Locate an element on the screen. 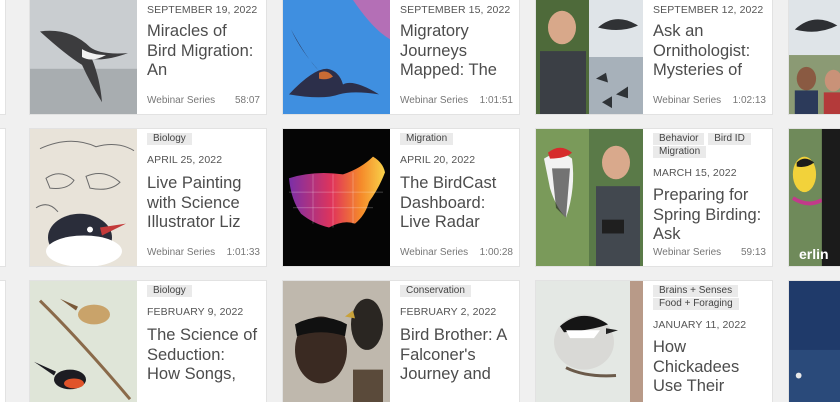  duration-label: 1:00:28 is located at coordinates (496, 252).